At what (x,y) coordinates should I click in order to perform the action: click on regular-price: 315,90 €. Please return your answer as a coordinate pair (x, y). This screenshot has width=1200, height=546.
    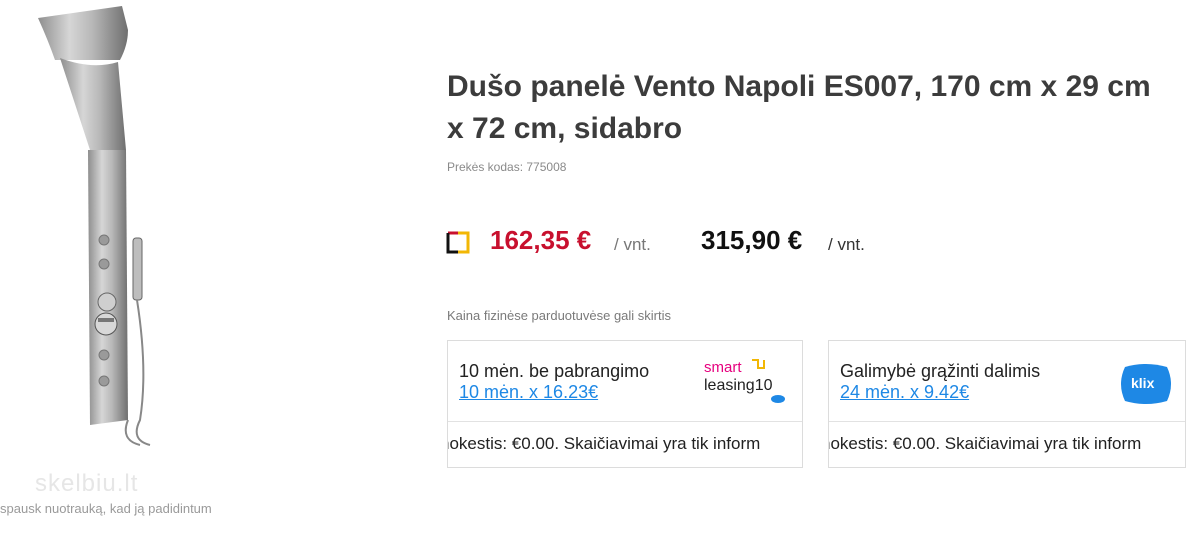
    Looking at the image, I should click on (752, 240).